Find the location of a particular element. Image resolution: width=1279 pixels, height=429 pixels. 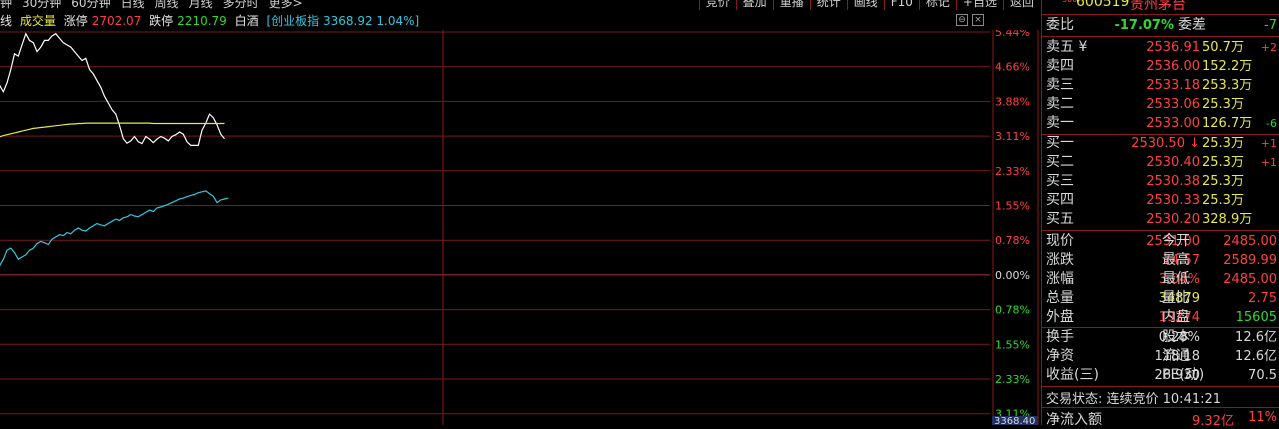

weicha-label: 委差 is located at coordinates (1192, 25).